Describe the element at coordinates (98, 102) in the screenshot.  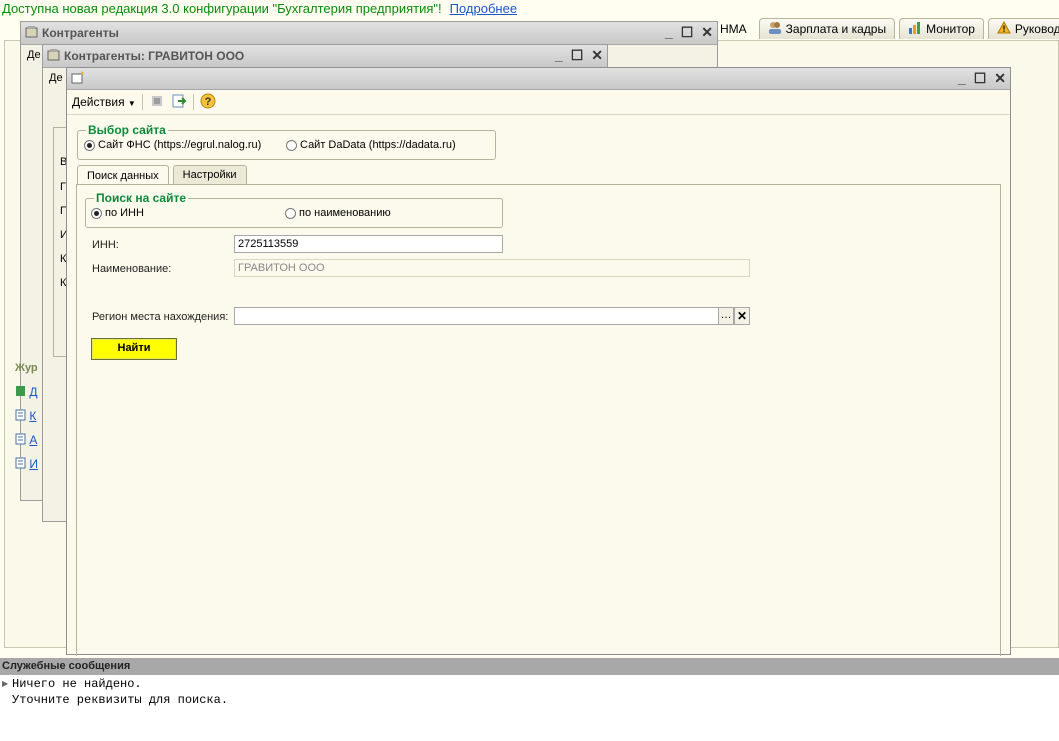
I see `actions-label: Действия` at that location.